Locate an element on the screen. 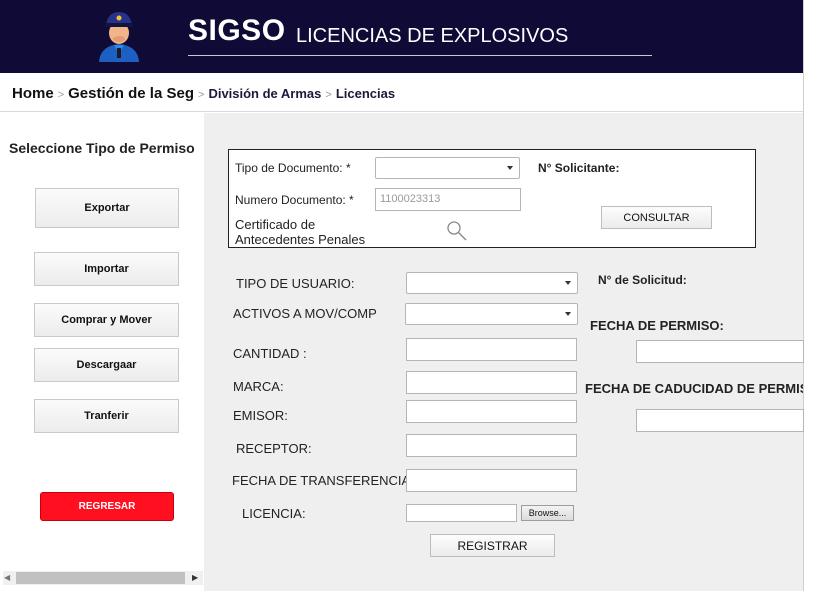  receptor-label: RECEPTOR: is located at coordinates (274, 448).